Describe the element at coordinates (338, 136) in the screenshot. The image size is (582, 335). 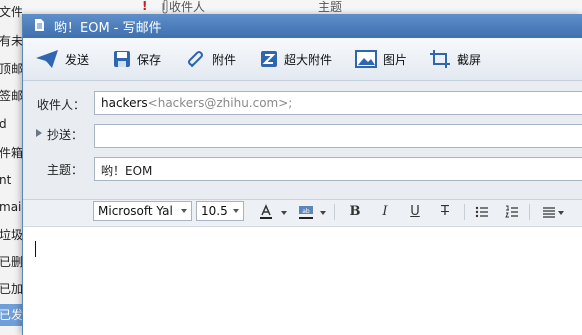
I see `cc-field` at that location.